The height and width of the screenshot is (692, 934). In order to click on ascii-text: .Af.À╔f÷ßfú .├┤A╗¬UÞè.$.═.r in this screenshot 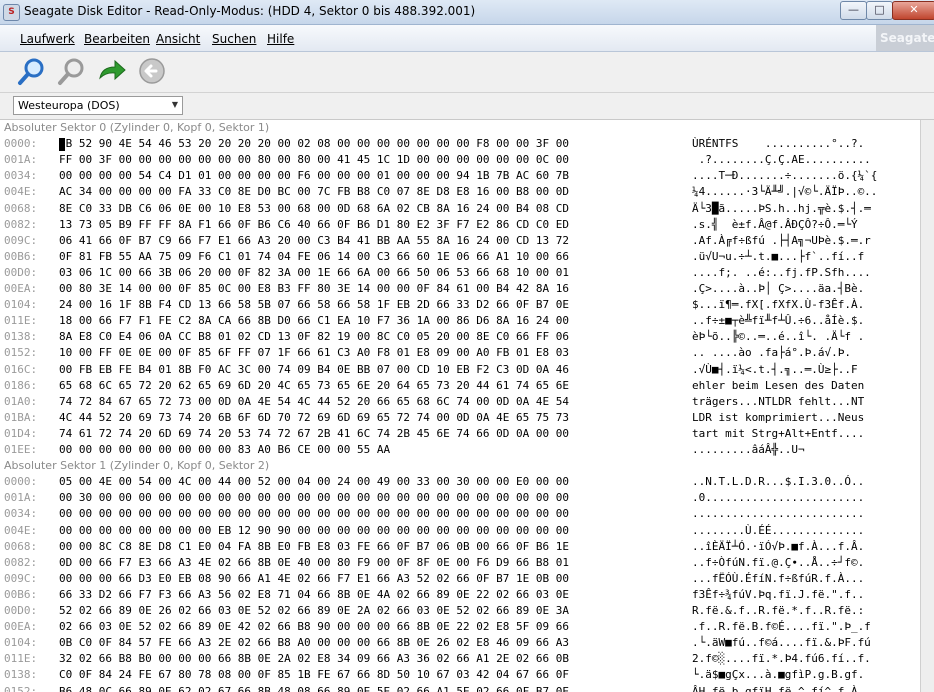, I will do `click(781, 241)`.